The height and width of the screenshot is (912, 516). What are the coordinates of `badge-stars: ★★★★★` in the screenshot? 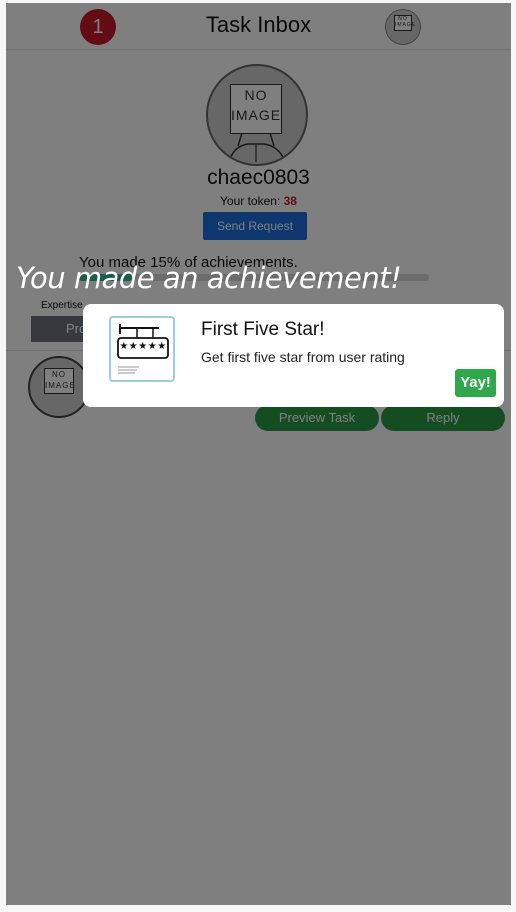 It's located at (143, 346).